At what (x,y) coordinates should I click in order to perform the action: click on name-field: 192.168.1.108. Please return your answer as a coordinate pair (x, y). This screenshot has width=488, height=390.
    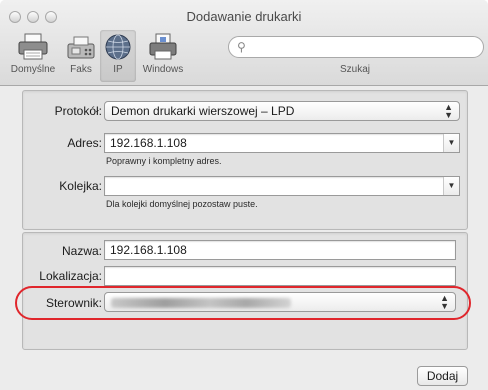
    Looking at the image, I should click on (280, 250).